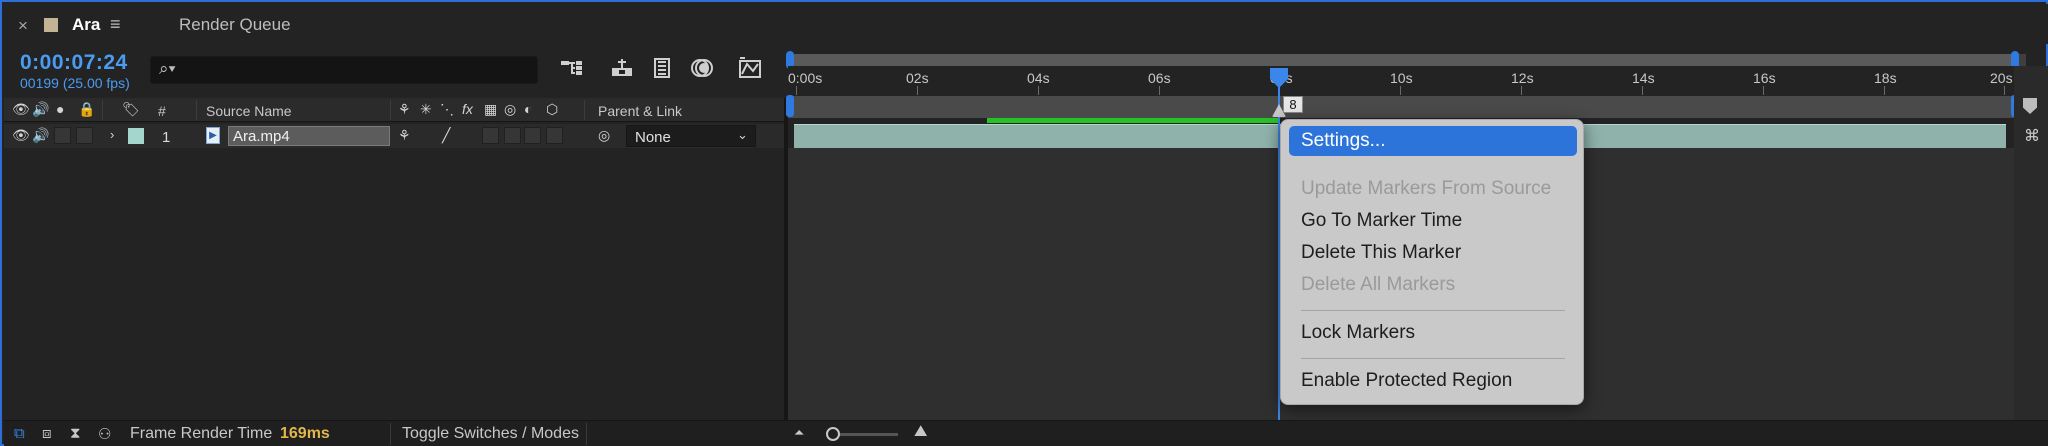  Describe the element at coordinates (426, 109) in the screenshot. I see `collapse-switch-icon: ✳` at that location.